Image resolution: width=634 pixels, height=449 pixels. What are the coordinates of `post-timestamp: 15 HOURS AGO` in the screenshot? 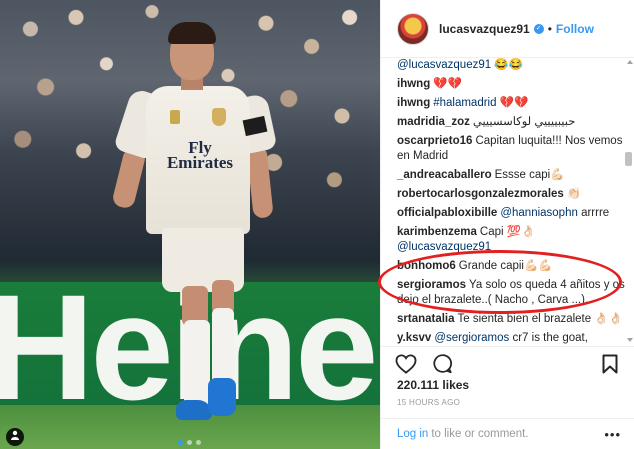 It's located at (428, 402).